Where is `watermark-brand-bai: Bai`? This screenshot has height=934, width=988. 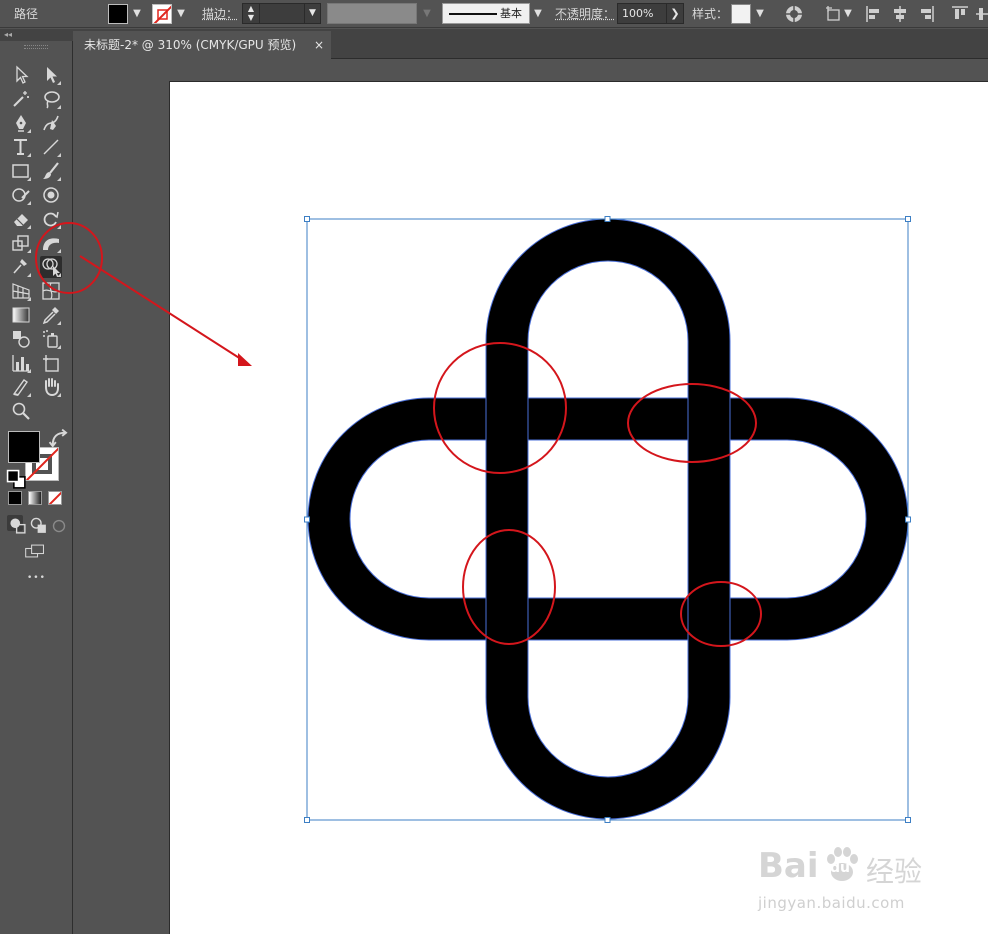 watermark-brand-bai: Bai is located at coordinates (788, 866).